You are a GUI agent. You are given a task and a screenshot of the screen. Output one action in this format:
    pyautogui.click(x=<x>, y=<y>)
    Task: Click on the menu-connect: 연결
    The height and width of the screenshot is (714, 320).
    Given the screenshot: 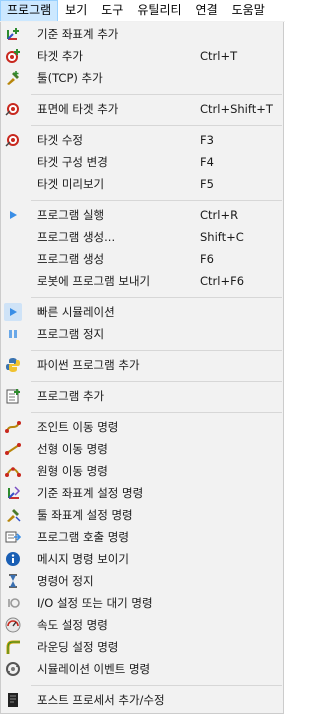 What is the action you would take?
    pyautogui.click(x=207, y=10)
    